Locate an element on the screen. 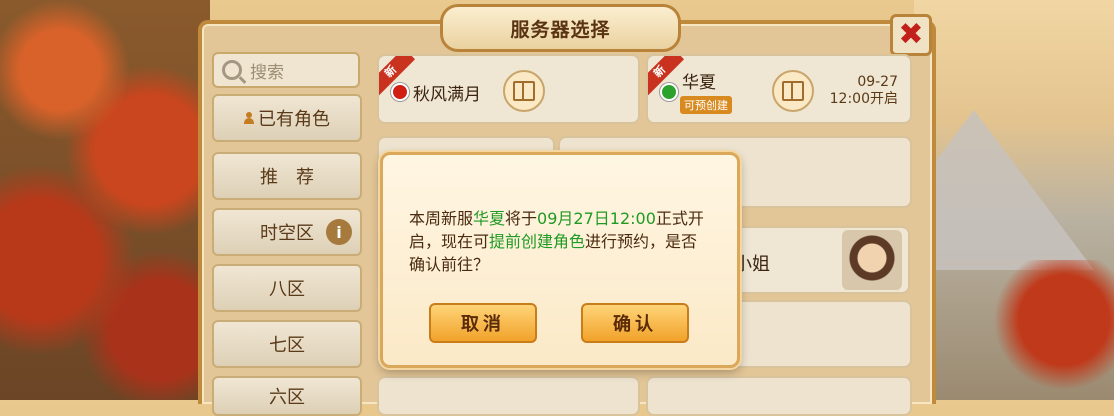 The height and width of the screenshot is (416, 1114). close-button: ✖ is located at coordinates (911, 35).